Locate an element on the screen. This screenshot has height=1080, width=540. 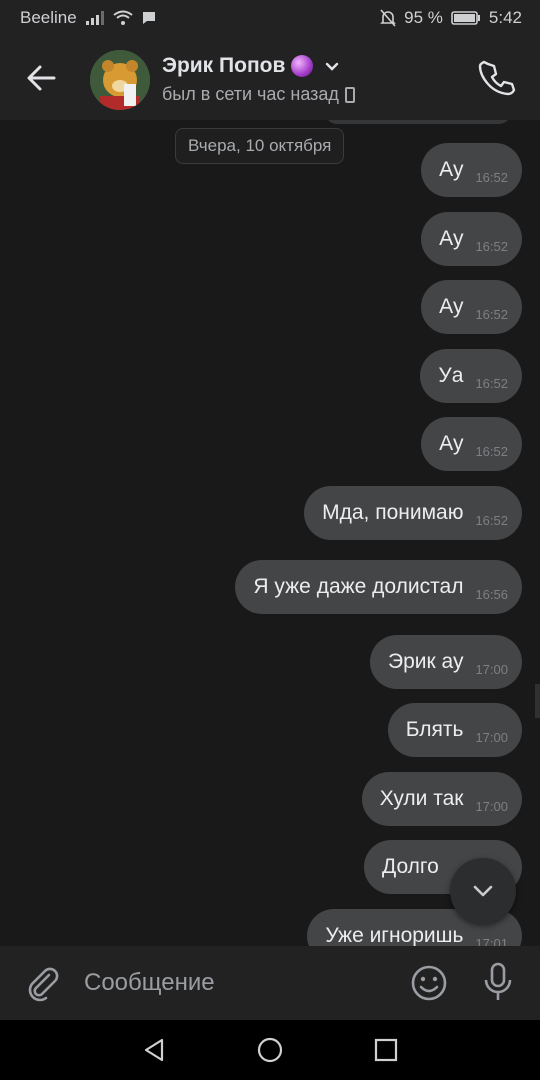
chat-notification-icon is located at coordinates (148, 18).